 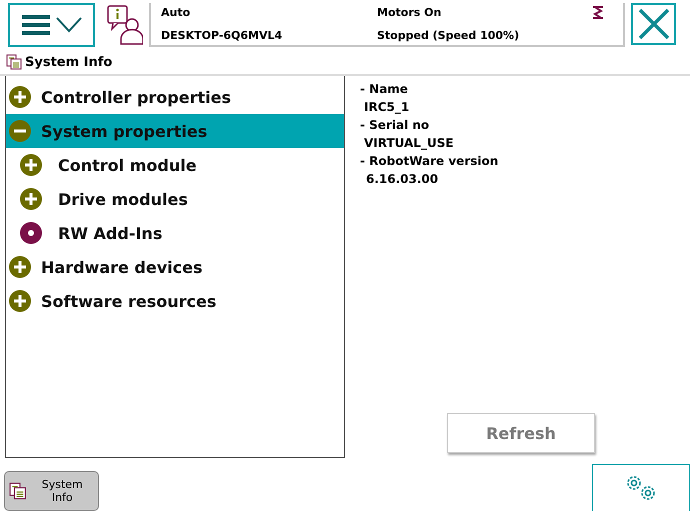 What do you see at coordinates (20, 131) in the screenshot?
I see `collapse-icon` at bounding box center [20, 131].